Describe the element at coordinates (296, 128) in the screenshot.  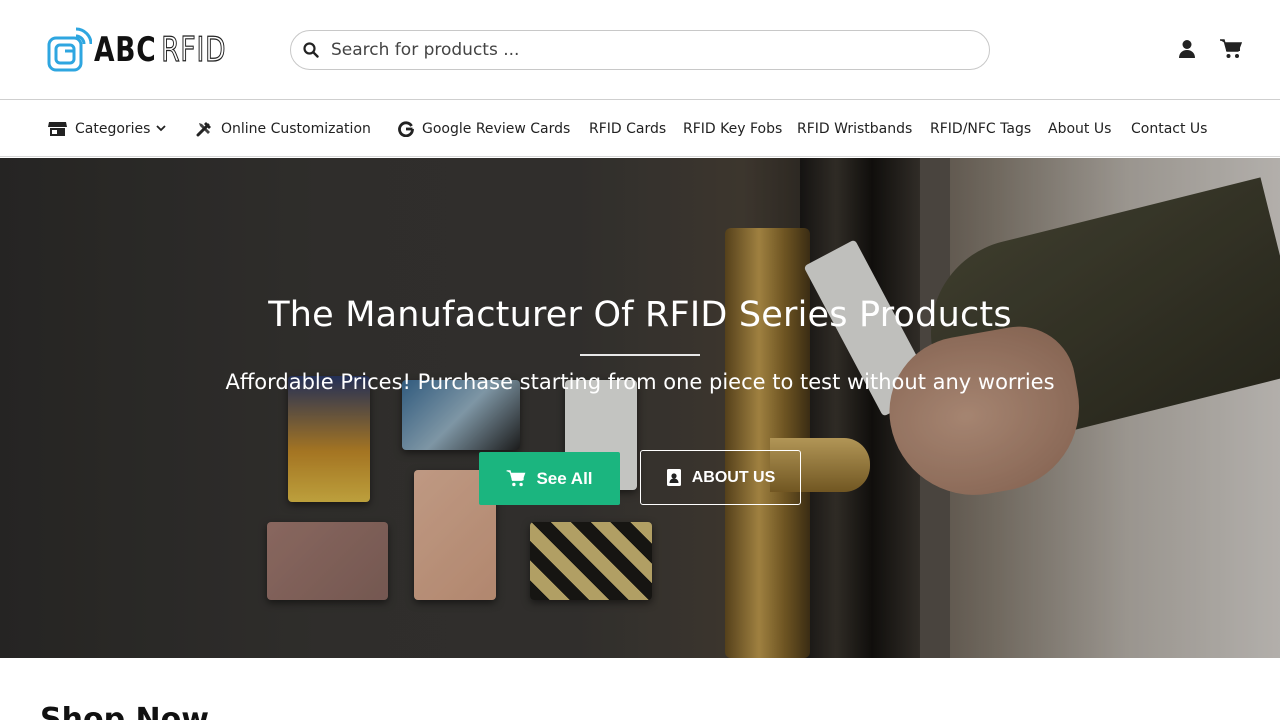
I see `nav-item-label: Online Customization` at that location.